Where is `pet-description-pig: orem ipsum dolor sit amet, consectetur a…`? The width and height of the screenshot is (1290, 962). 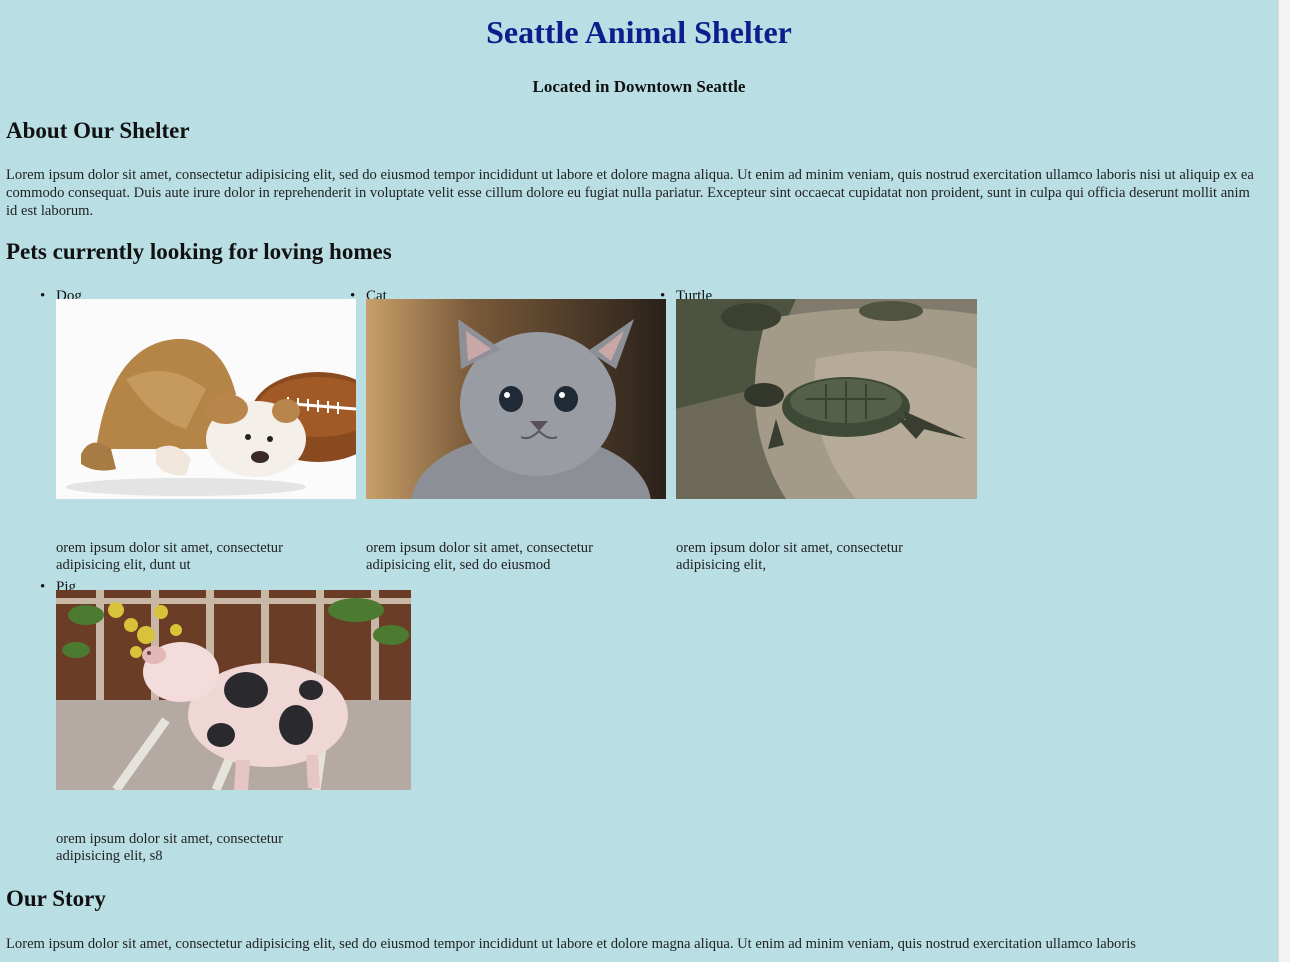 pet-description-pig: orem ipsum dolor sit amet, consectetur a… is located at coordinates (169, 847).